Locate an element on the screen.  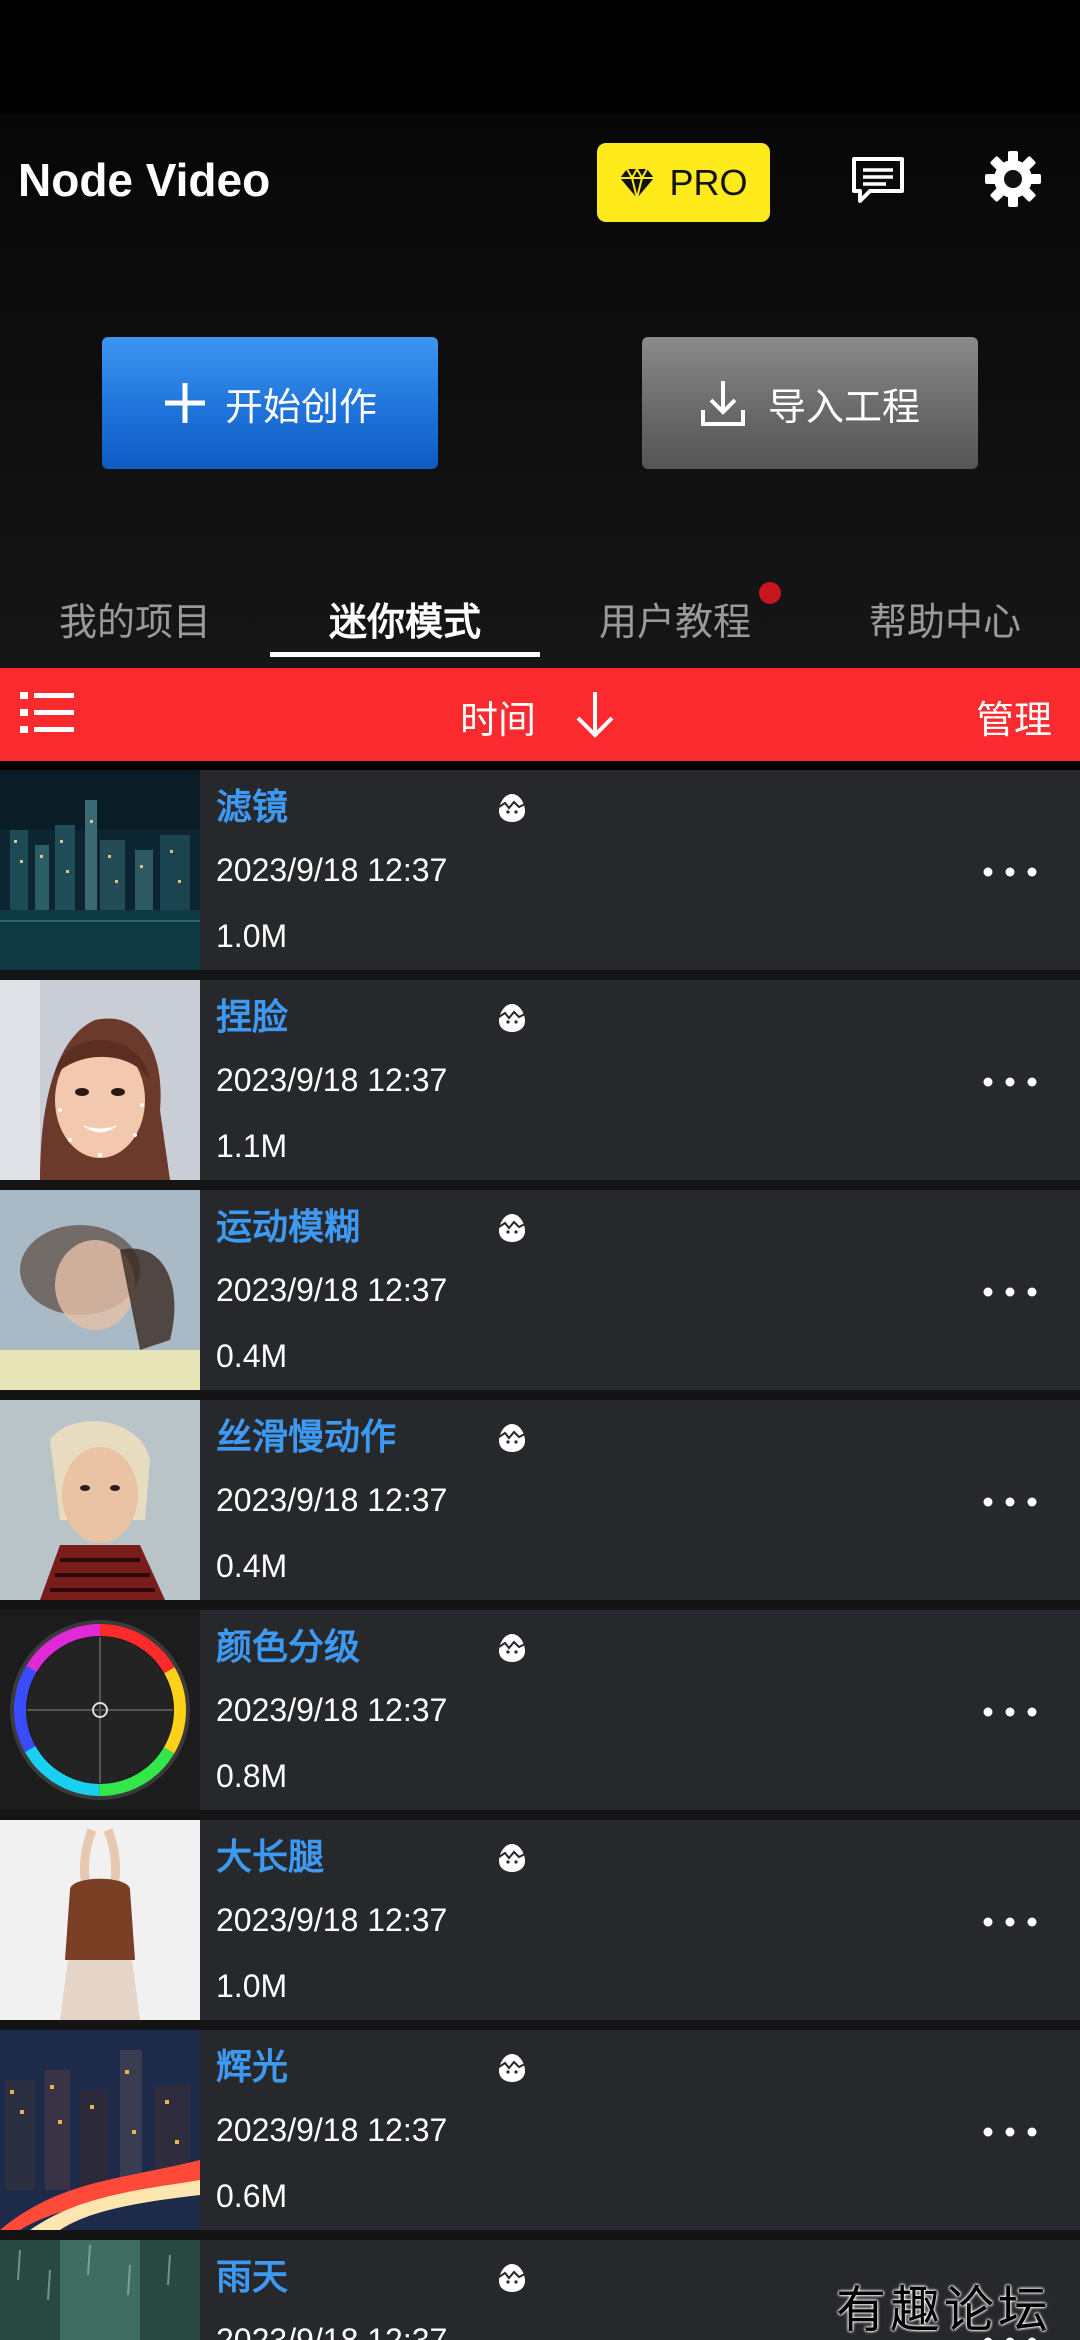
pro-label: PRO is located at coordinates (708, 182).